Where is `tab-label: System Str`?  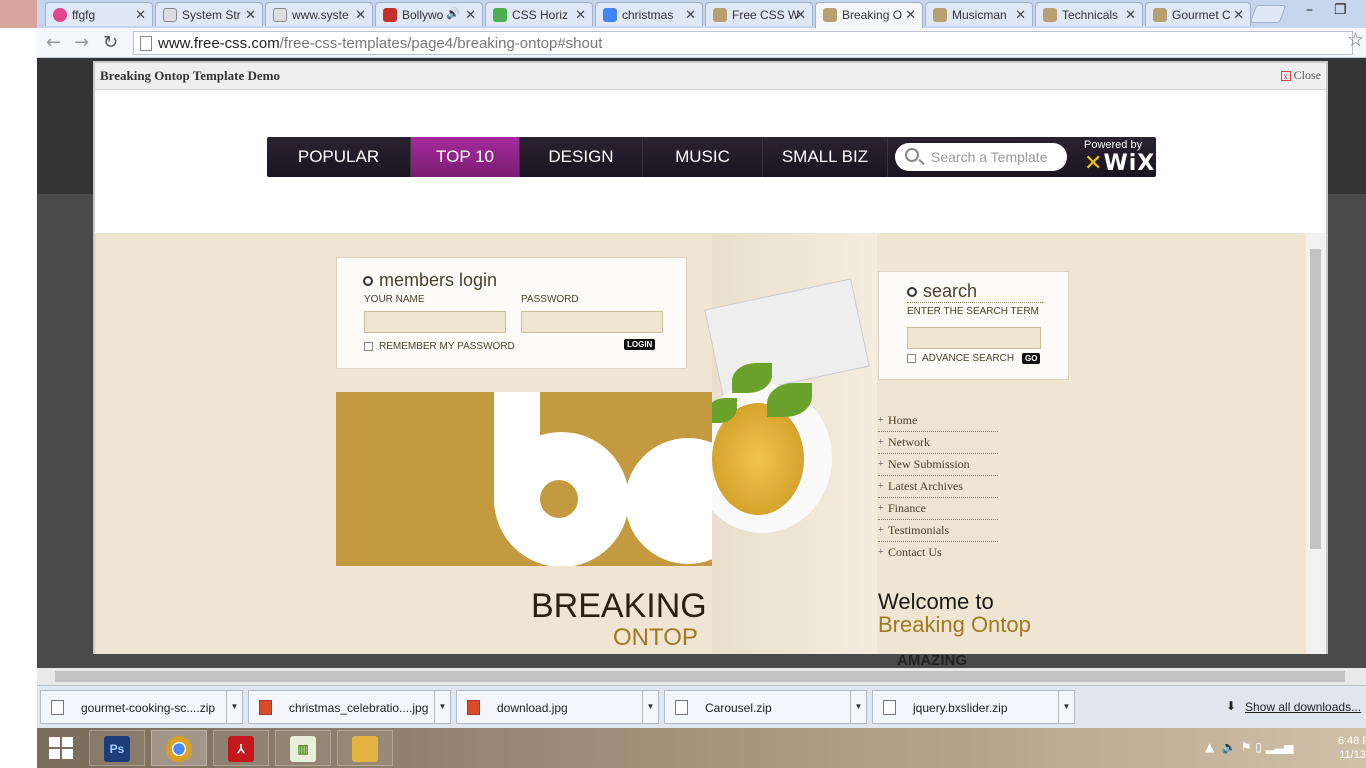 tab-label: System Str is located at coordinates (211, 15).